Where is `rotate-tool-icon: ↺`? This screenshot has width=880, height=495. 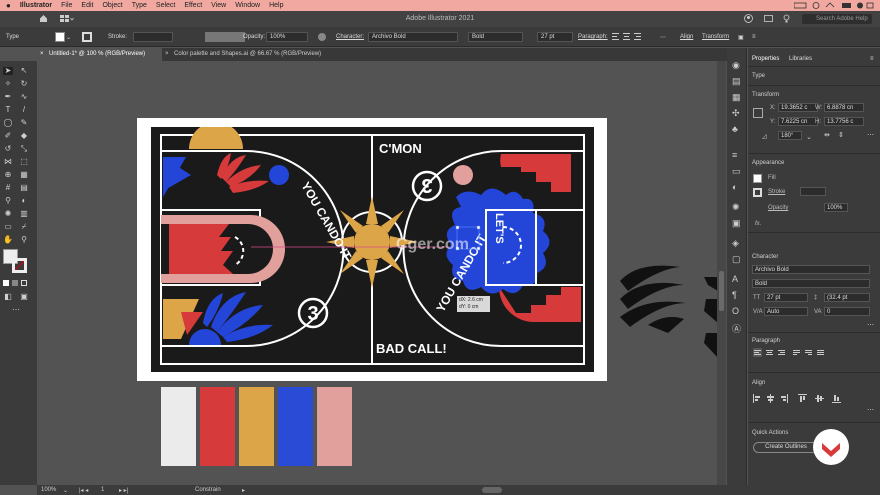 rotate-tool-icon: ↺ is located at coordinates (8, 149).